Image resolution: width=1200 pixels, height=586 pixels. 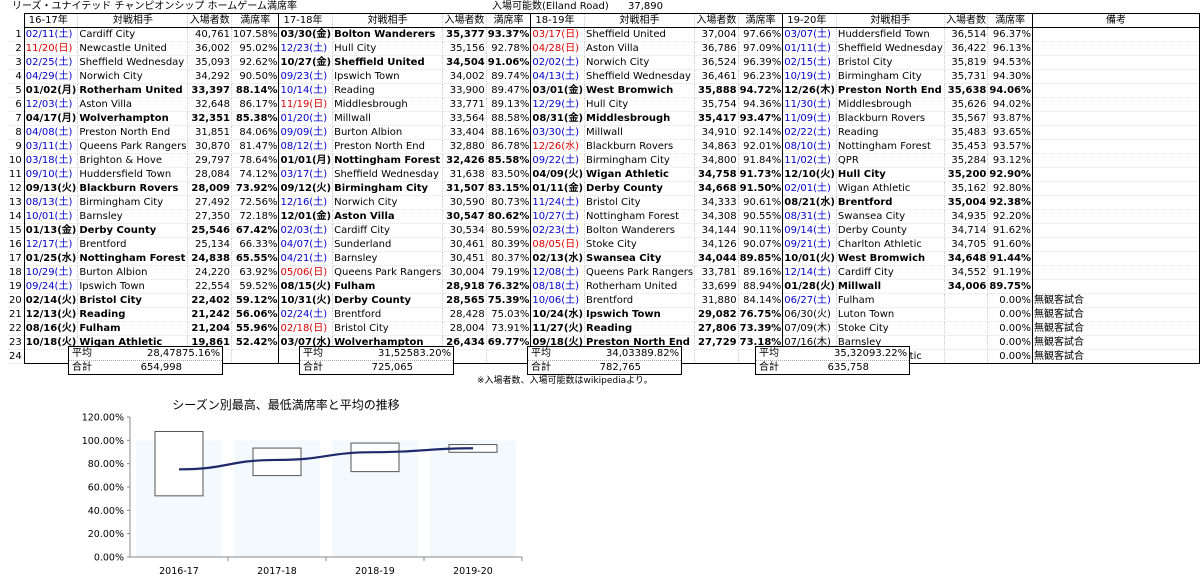 What do you see at coordinates (210, 203) in the screenshot?
I see `attendance: 27,492` at bounding box center [210, 203].